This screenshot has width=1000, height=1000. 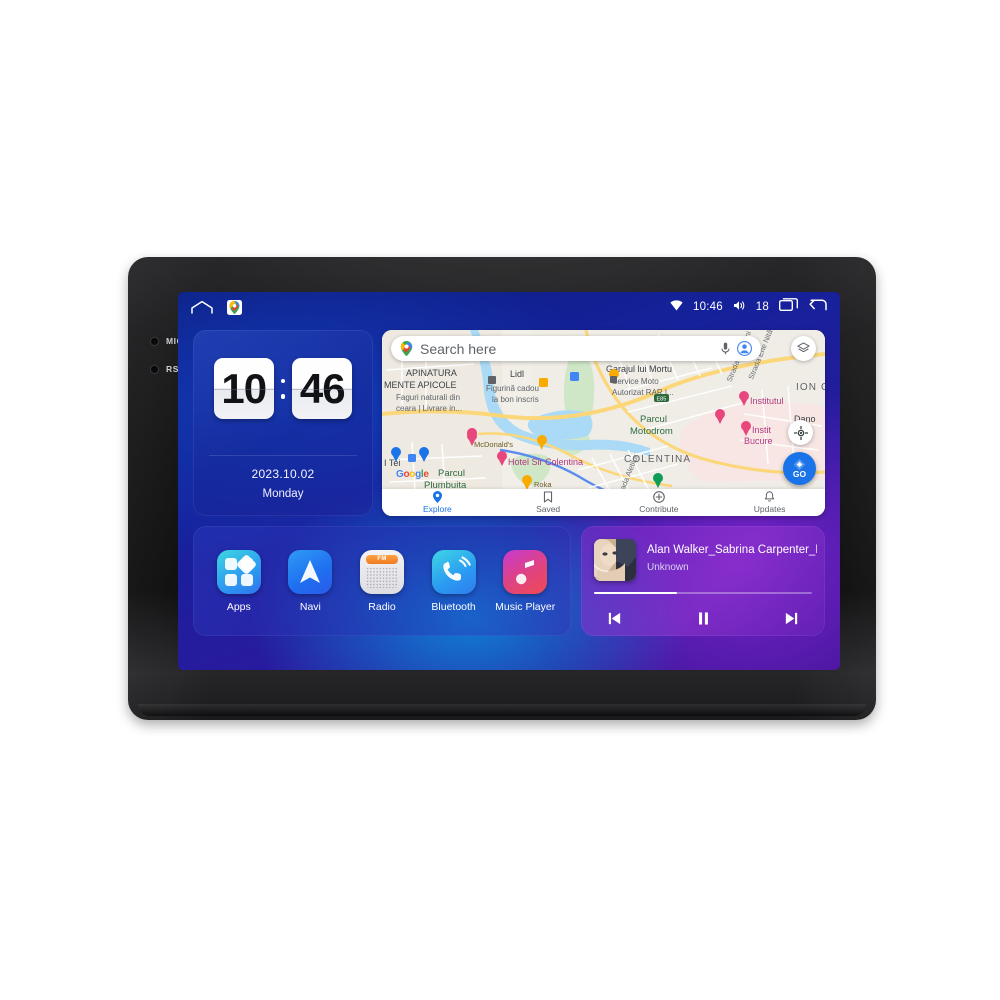 What do you see at coordinates (310, 571) in the screenshot?
I see `navigation-arrow-icon` at bounding box center [310, 571].